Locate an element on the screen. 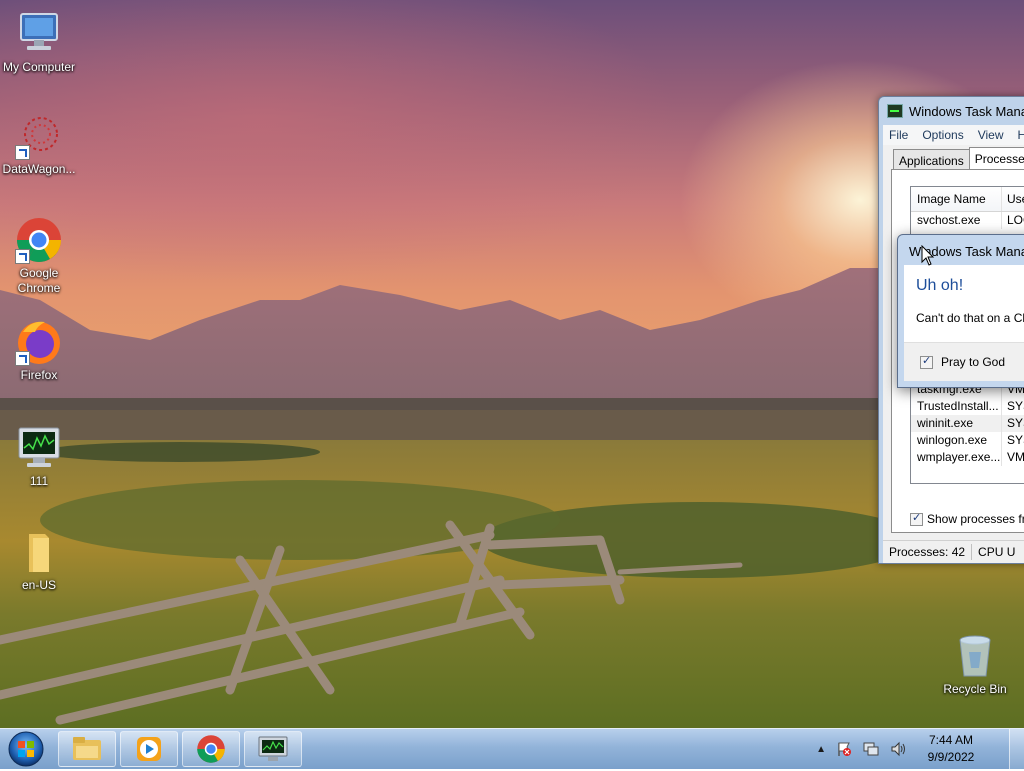 This screenshot has width=1024, height=771. network-icon is located at coordinates (871, 749).